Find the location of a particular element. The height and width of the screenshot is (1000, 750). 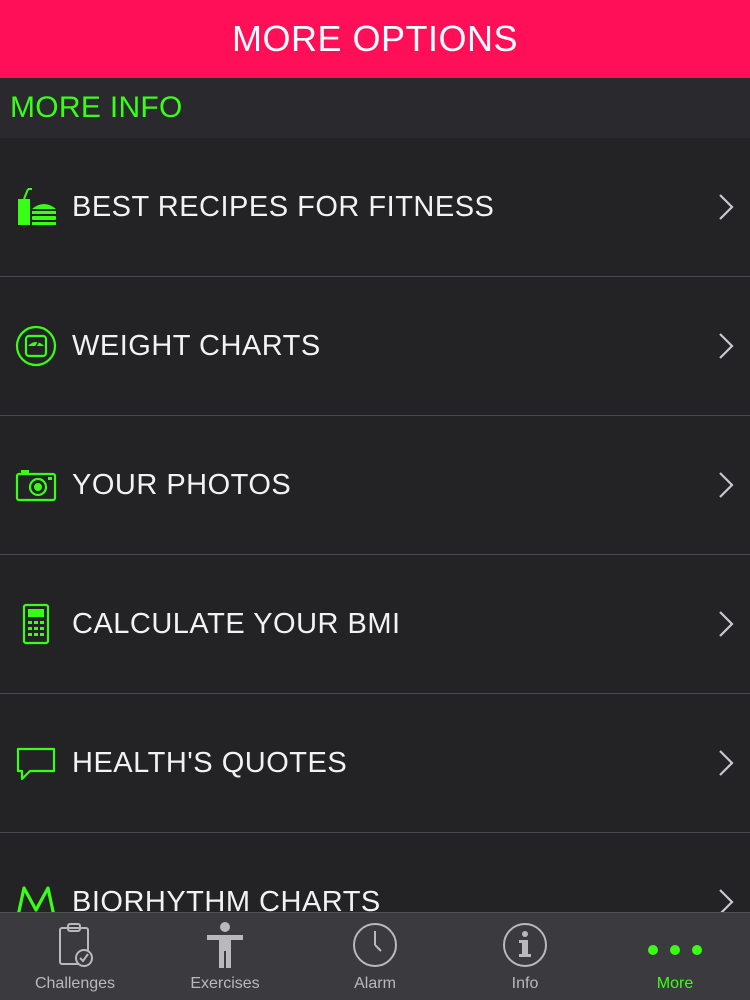

top-header: MORE OPTIONS is located at coordinates (375, 39).